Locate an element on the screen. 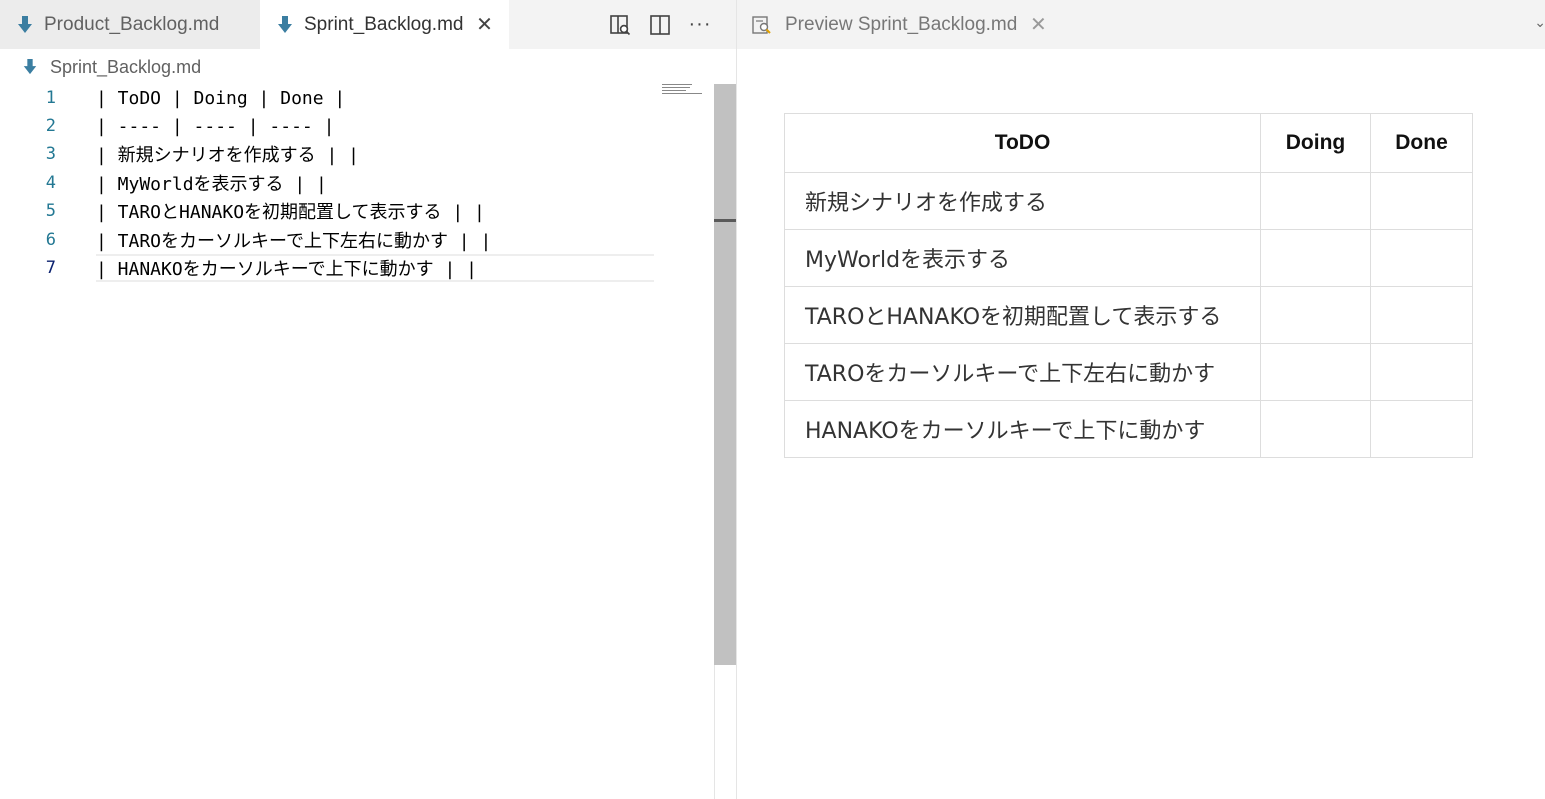 This screenshot has height=799, width=1545. line-text: | MyWorldを表示する | | is located at coordinates (211, 184).